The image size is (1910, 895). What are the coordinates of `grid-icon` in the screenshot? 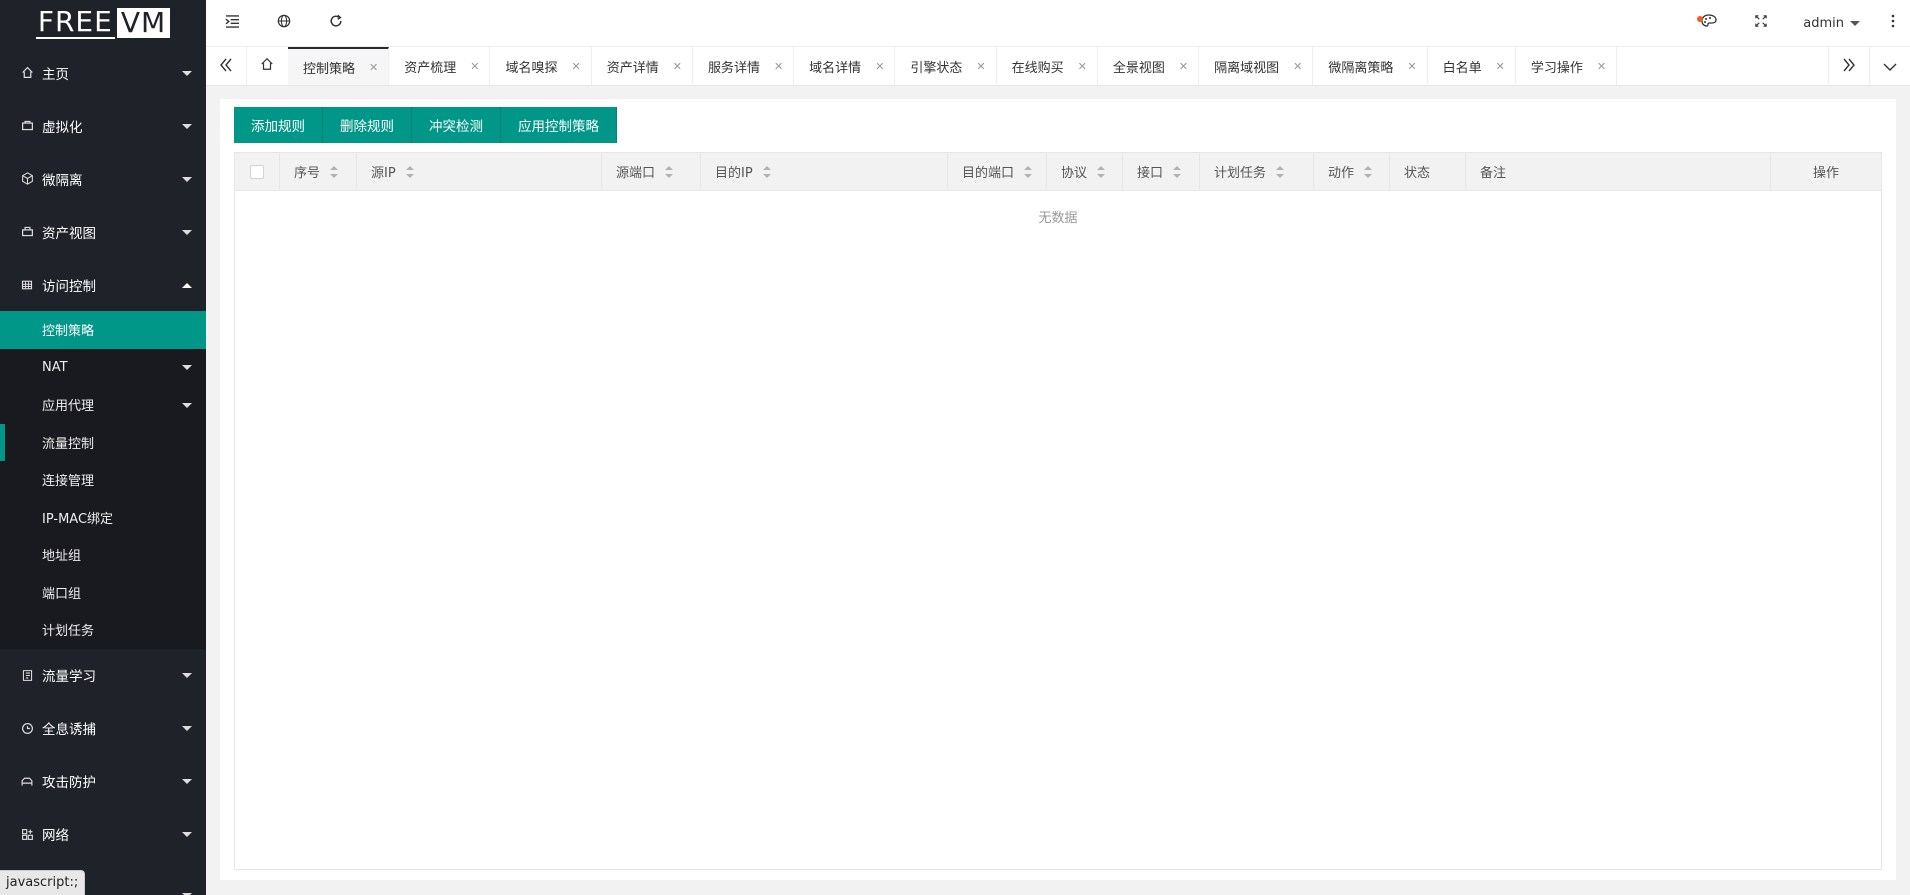 It's located at (27, 285).